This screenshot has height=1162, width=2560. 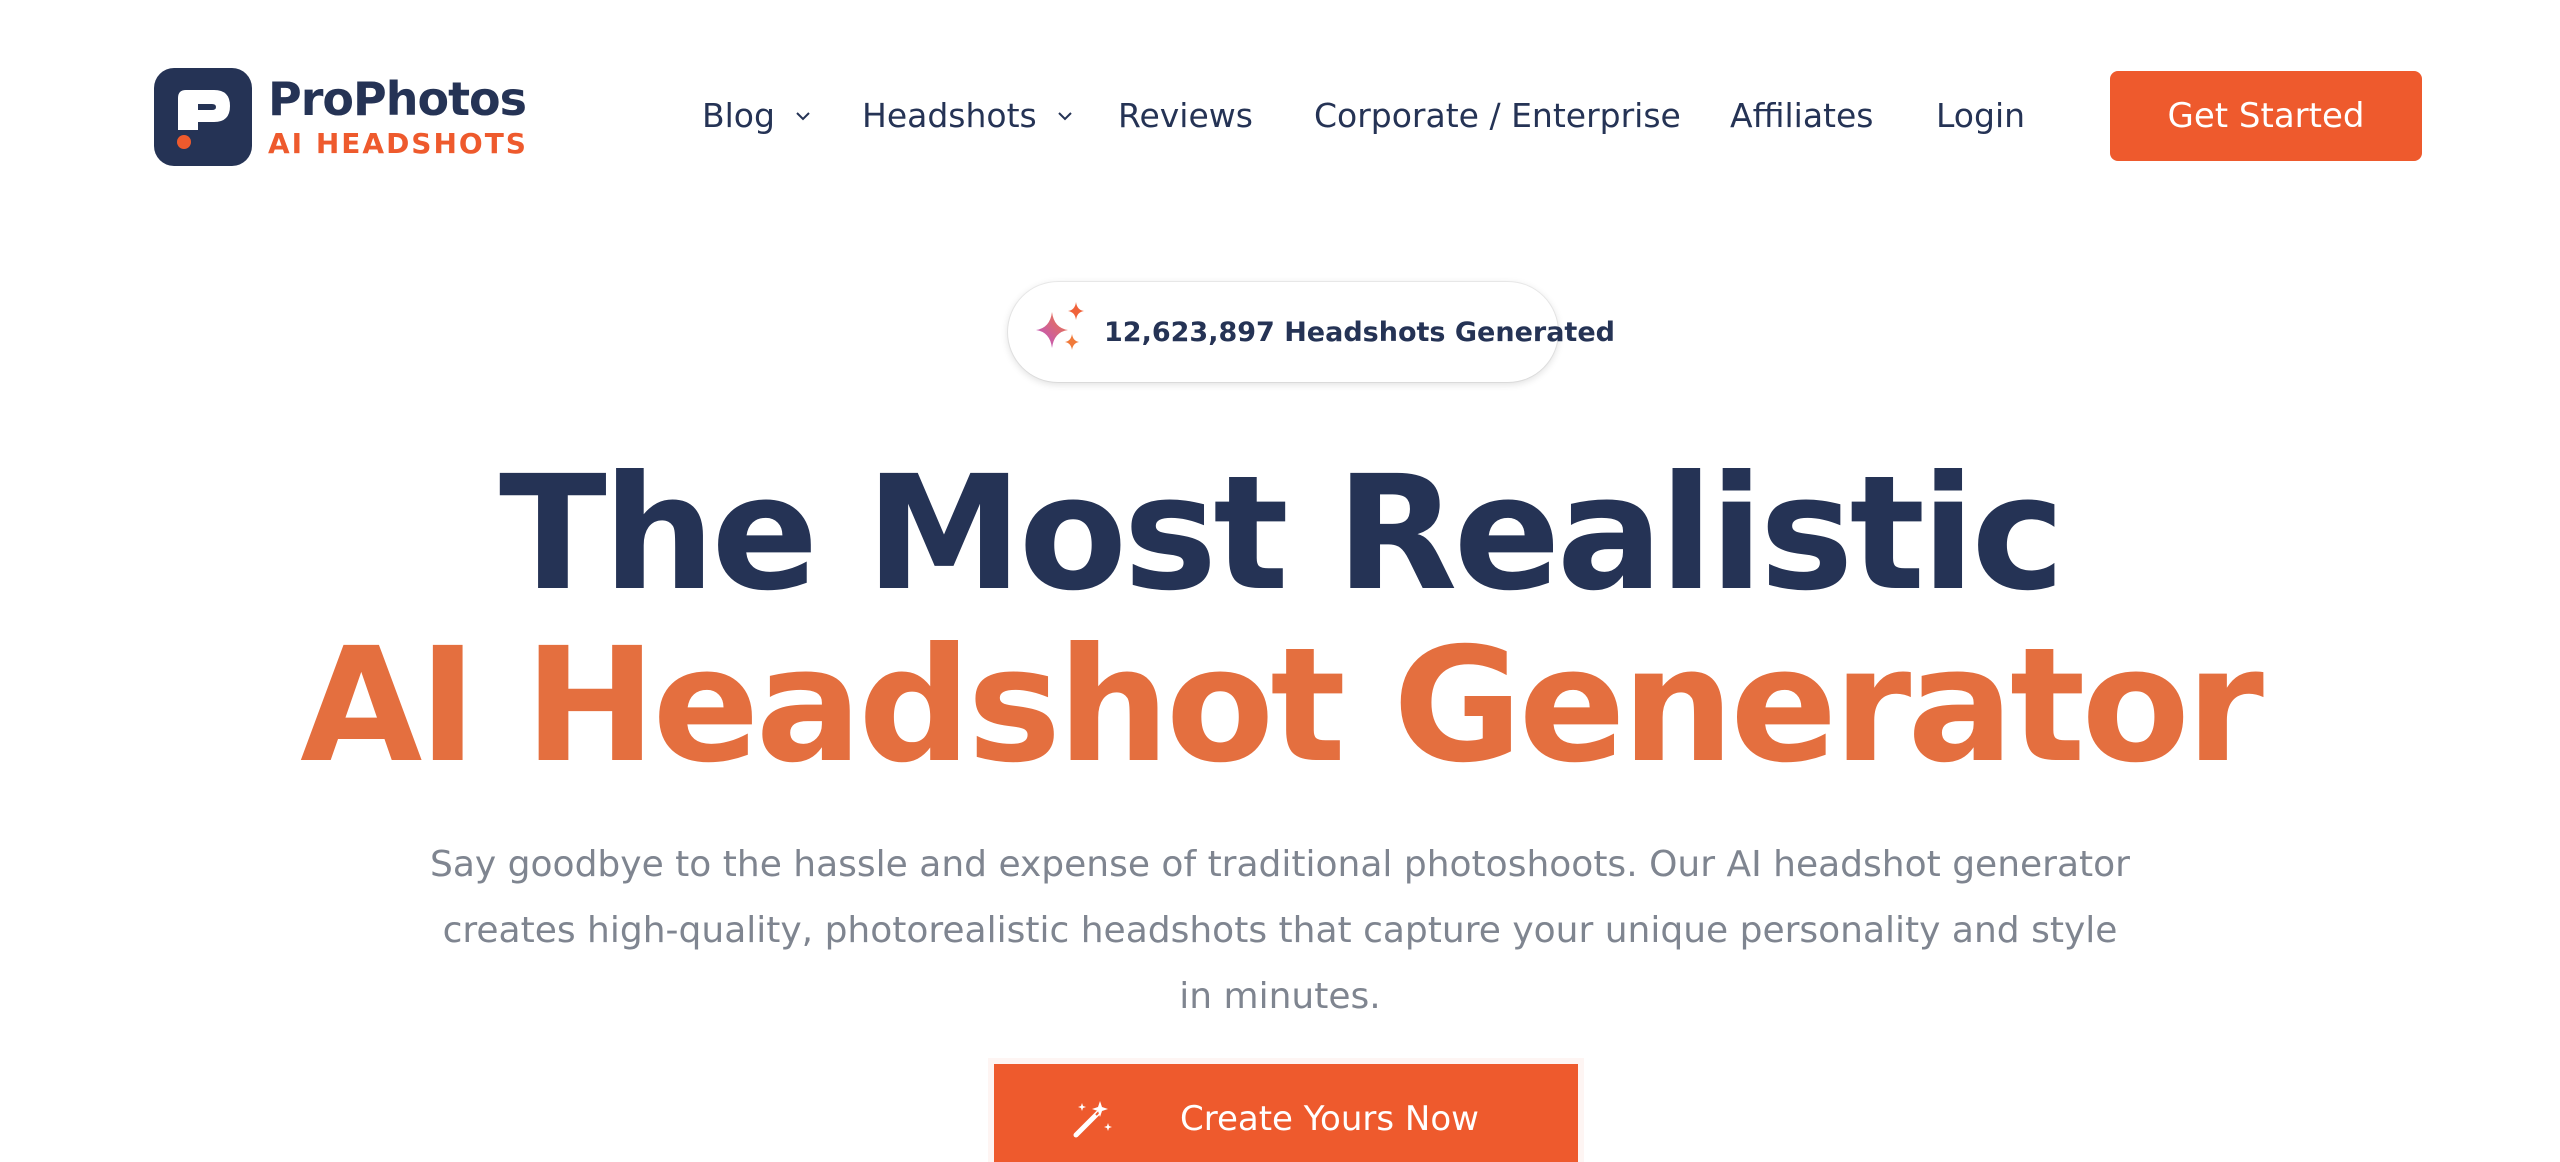 I want to click on prophotos-logo-icon, so click(x=203, y=117).